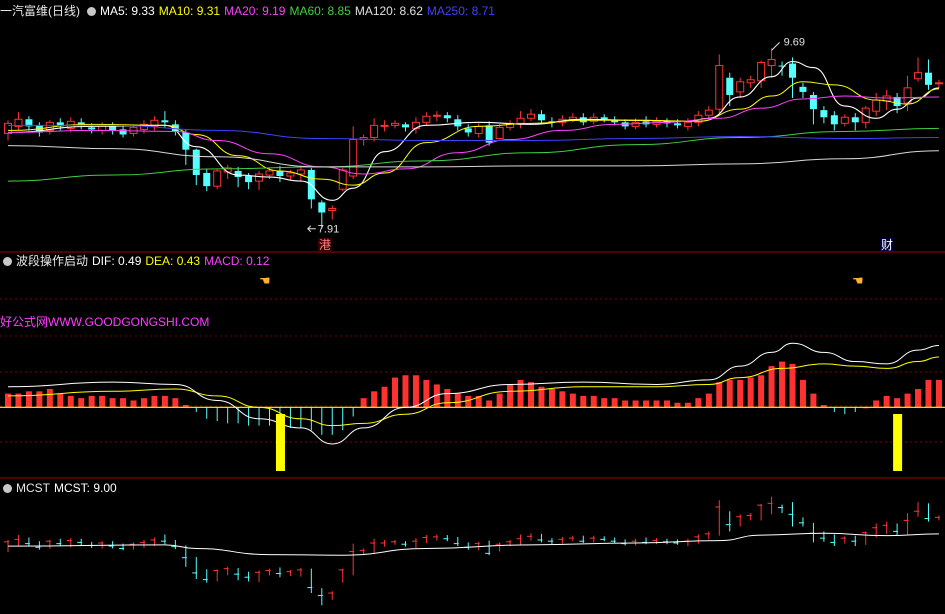 The height and width of the screenshot is (614, 945). I want to click on mcst-name: MCST, so click(33, 488).